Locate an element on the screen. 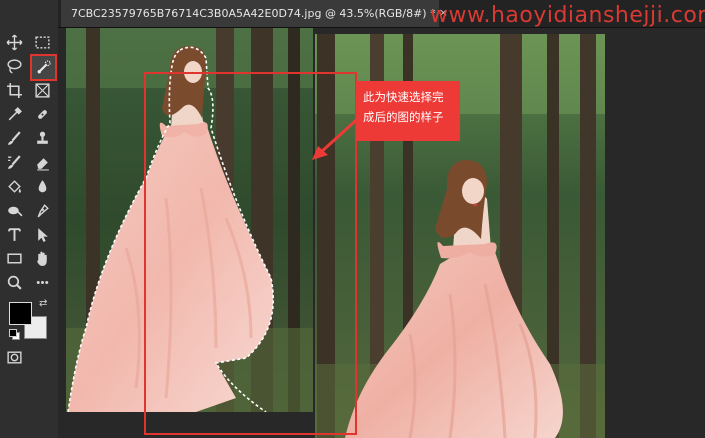 This screenshot has height=438, width=705. quick-mask-icon is located at coordinates (14, 357).